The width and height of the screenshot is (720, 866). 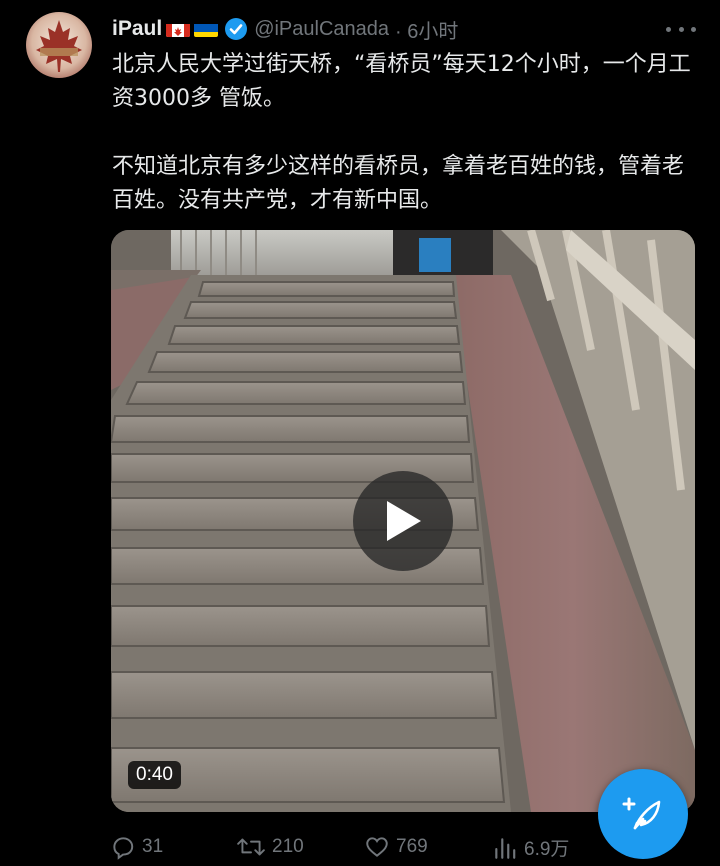 I want to click on avatar, so click(x=59, y=45).